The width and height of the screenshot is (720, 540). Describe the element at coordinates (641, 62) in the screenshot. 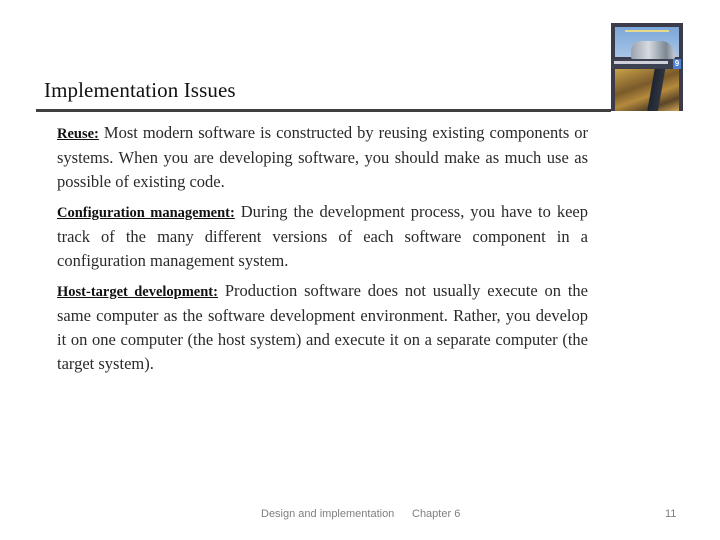

I see `cover-title-text` at that location.